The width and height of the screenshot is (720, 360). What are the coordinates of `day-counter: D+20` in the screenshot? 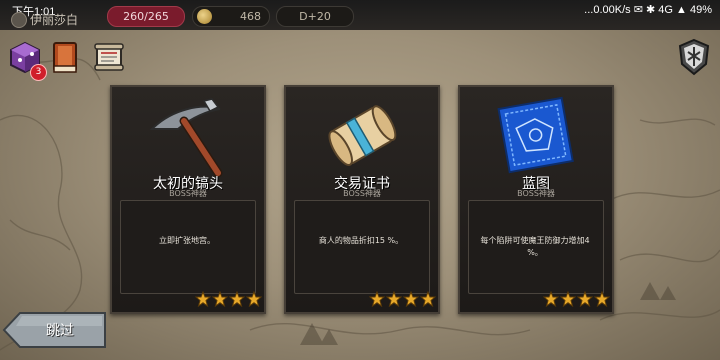 It's located at (315, 16).